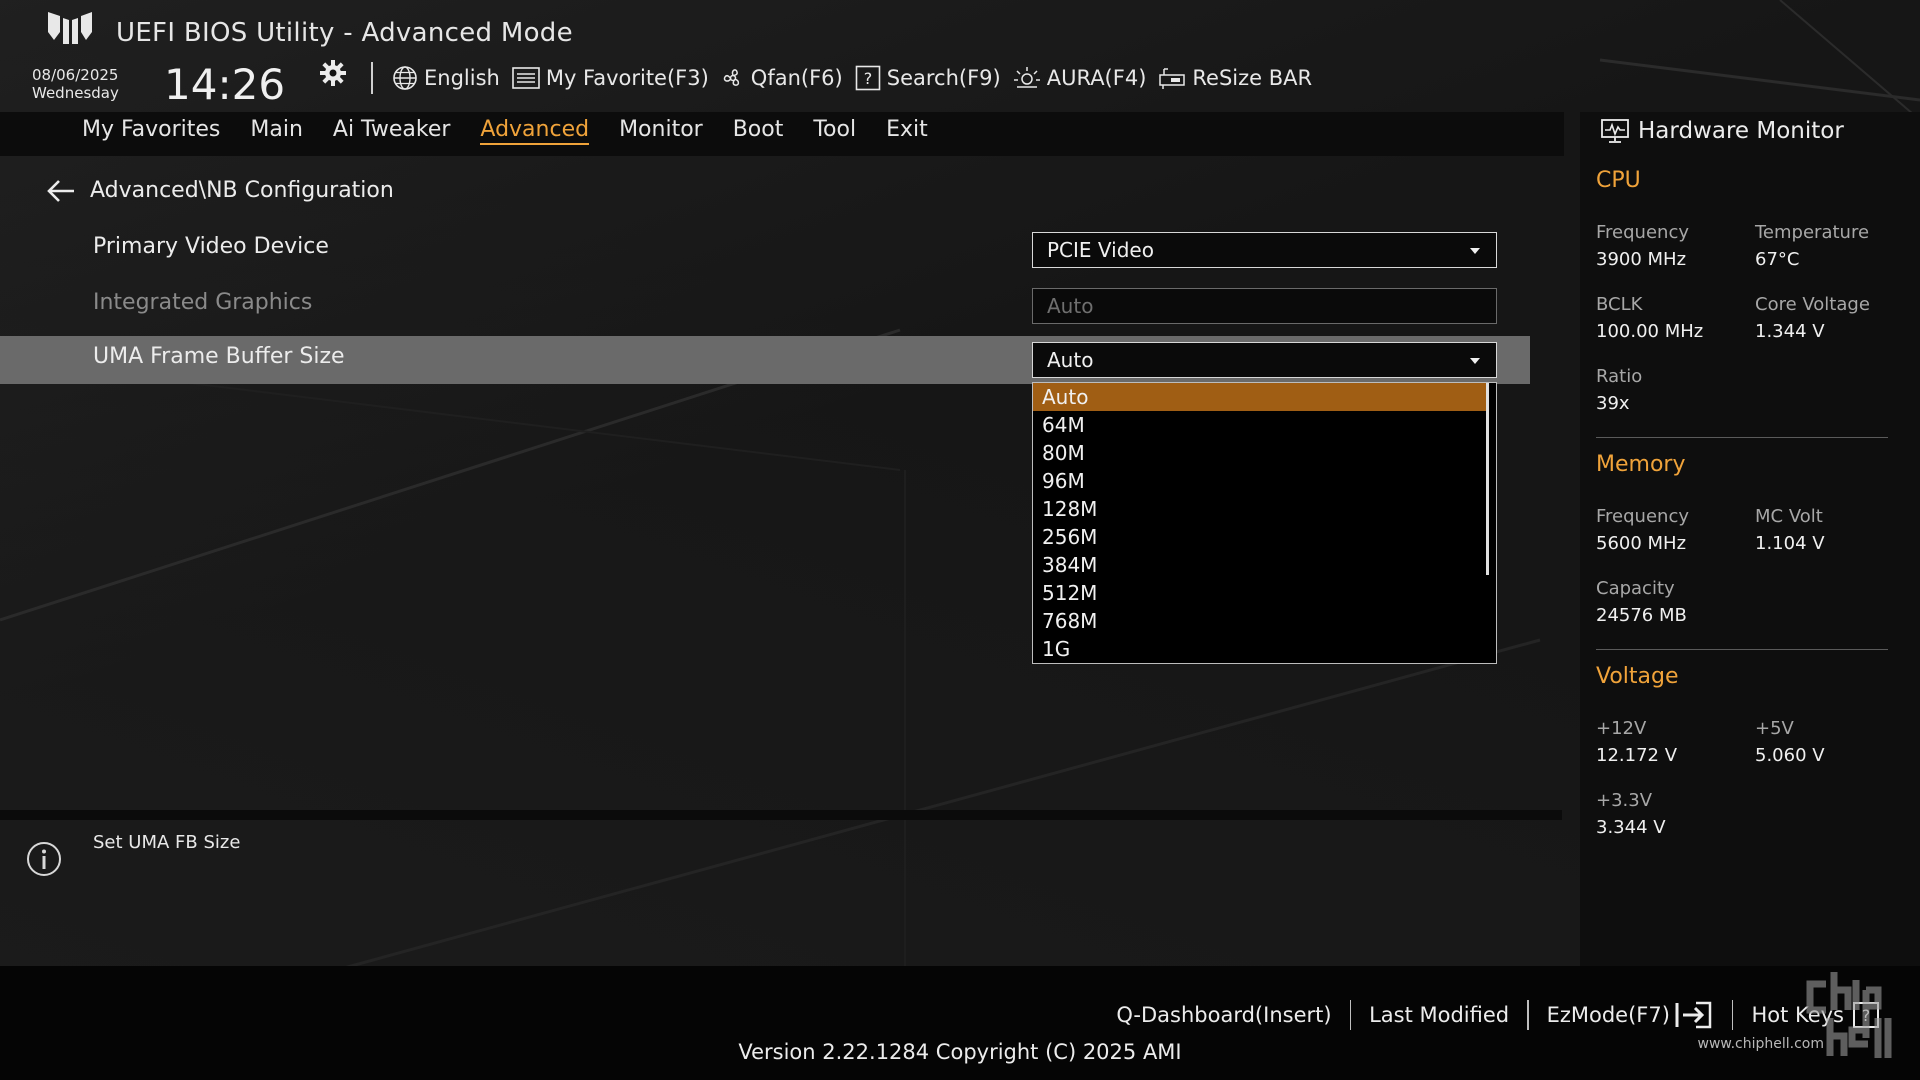  Describe the element at coordinates (765, 306) in the screenshot. I see `setting-row-integrated-graphics: Integrated Graphics Auto` at that location.